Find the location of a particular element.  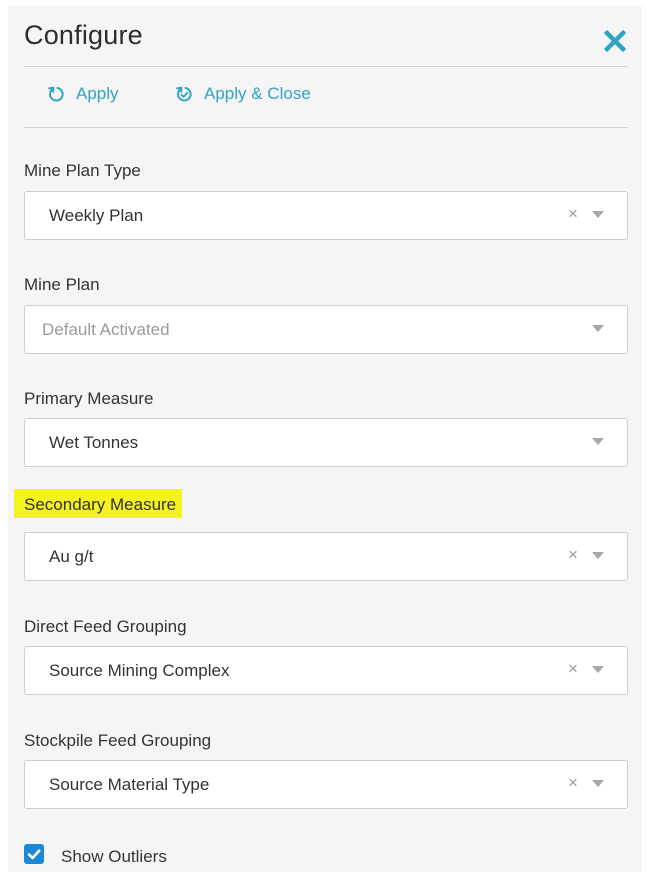

actions-divider is located at coordinates (326, 127).